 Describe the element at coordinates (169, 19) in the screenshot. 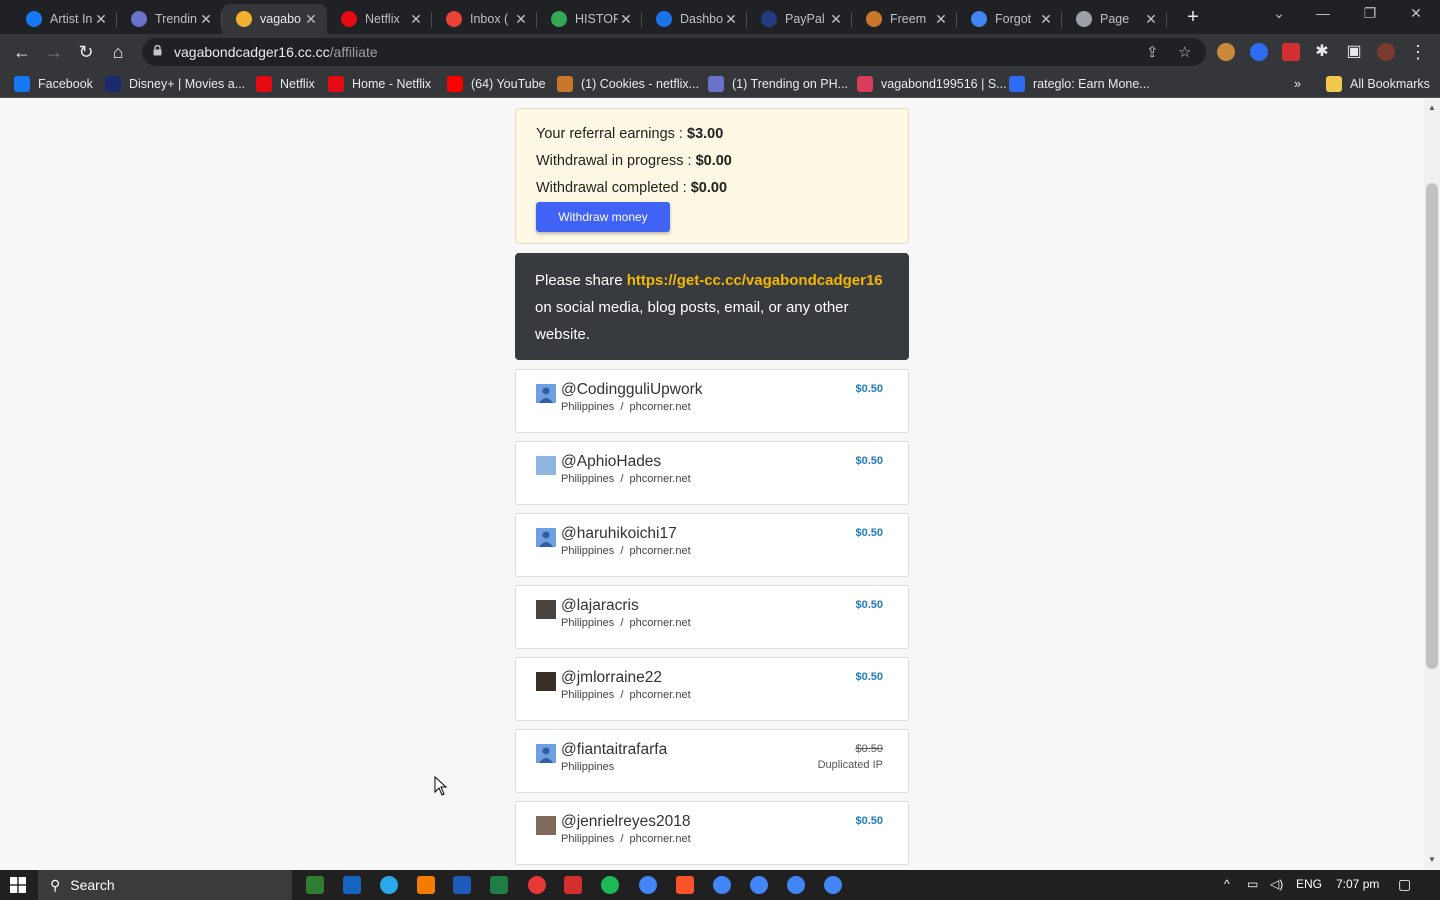

I see `browser-tab: Trendin ✕` at that location.